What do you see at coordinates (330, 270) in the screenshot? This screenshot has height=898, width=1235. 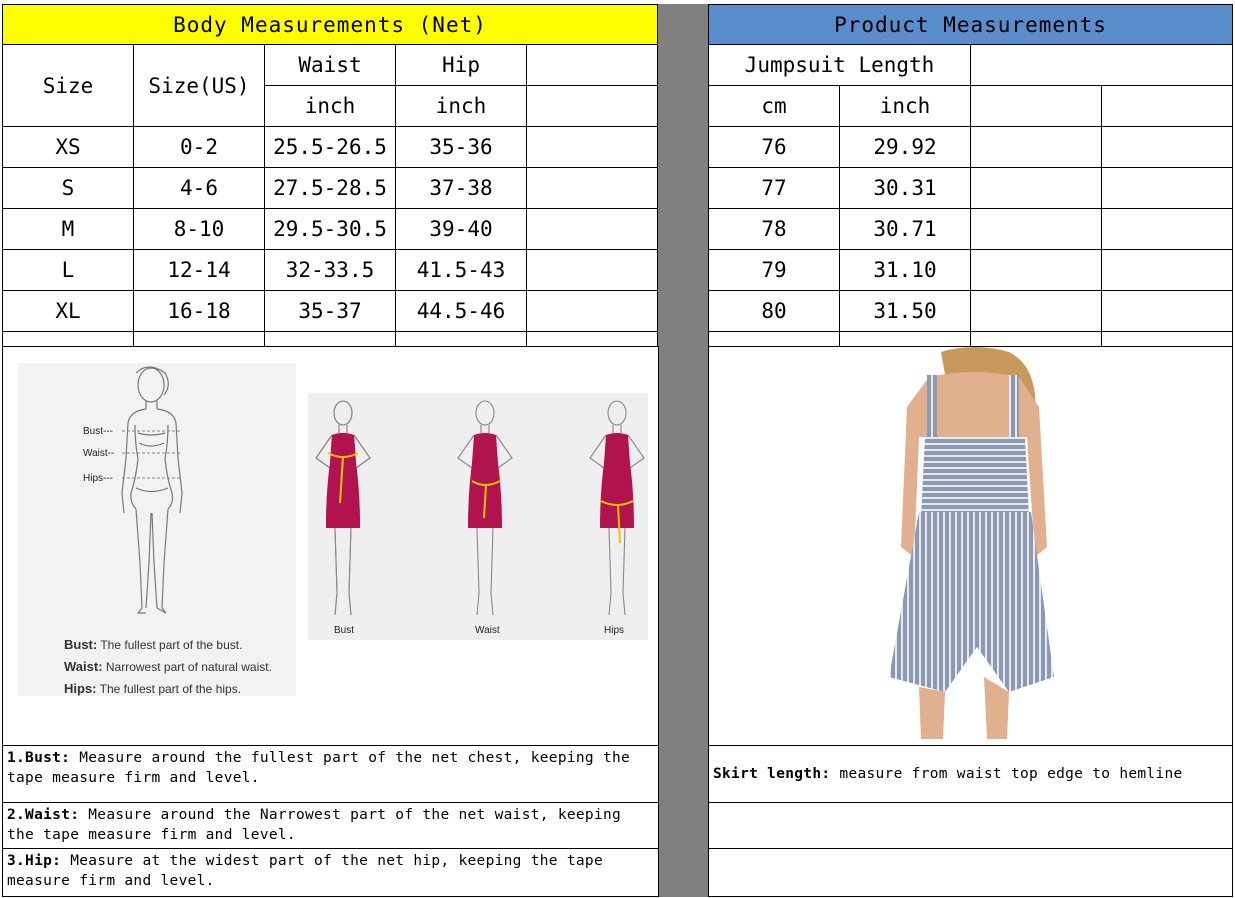 I see `cell-waist: 32-33.5` at bounding box center [330, 270].